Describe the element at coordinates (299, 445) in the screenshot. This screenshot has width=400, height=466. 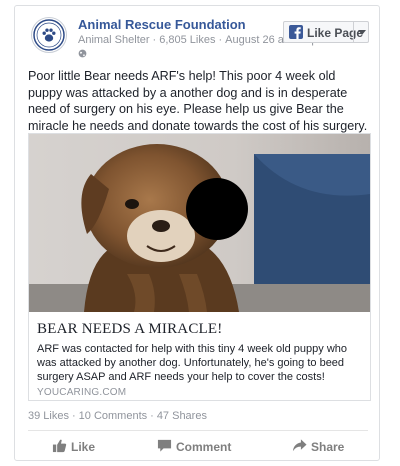
I see `share-arrow-icon` at that location.